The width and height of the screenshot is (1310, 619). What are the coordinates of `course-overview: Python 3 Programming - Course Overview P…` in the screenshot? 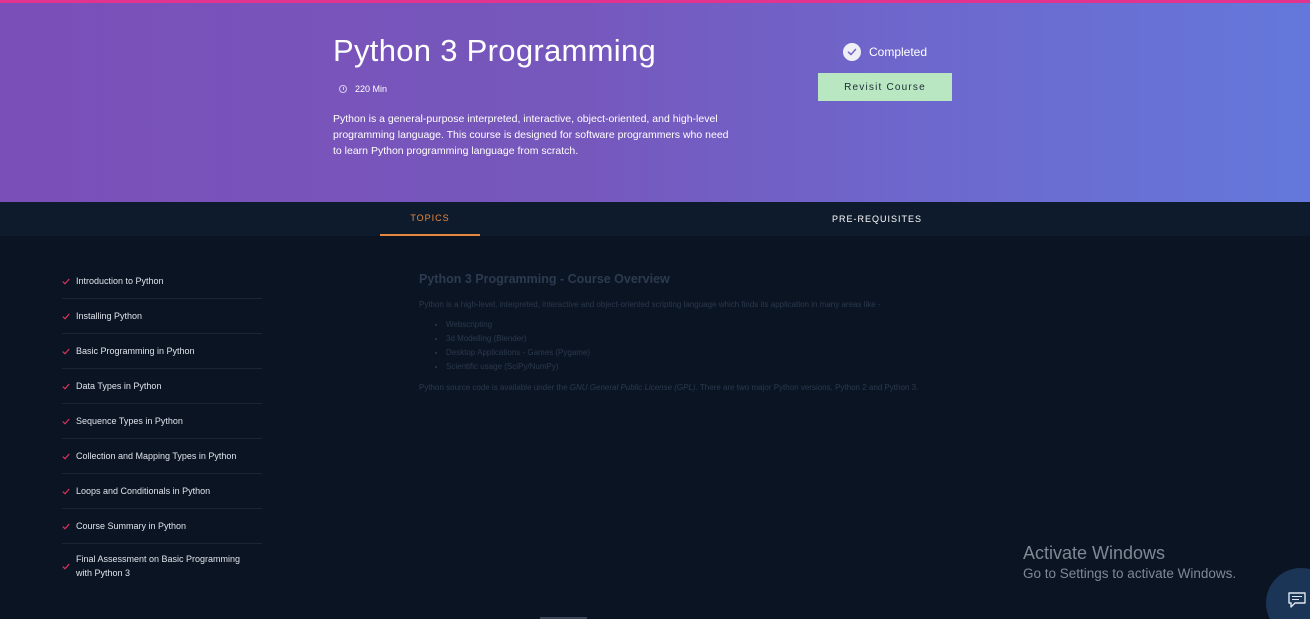 It's located at (699, 332).